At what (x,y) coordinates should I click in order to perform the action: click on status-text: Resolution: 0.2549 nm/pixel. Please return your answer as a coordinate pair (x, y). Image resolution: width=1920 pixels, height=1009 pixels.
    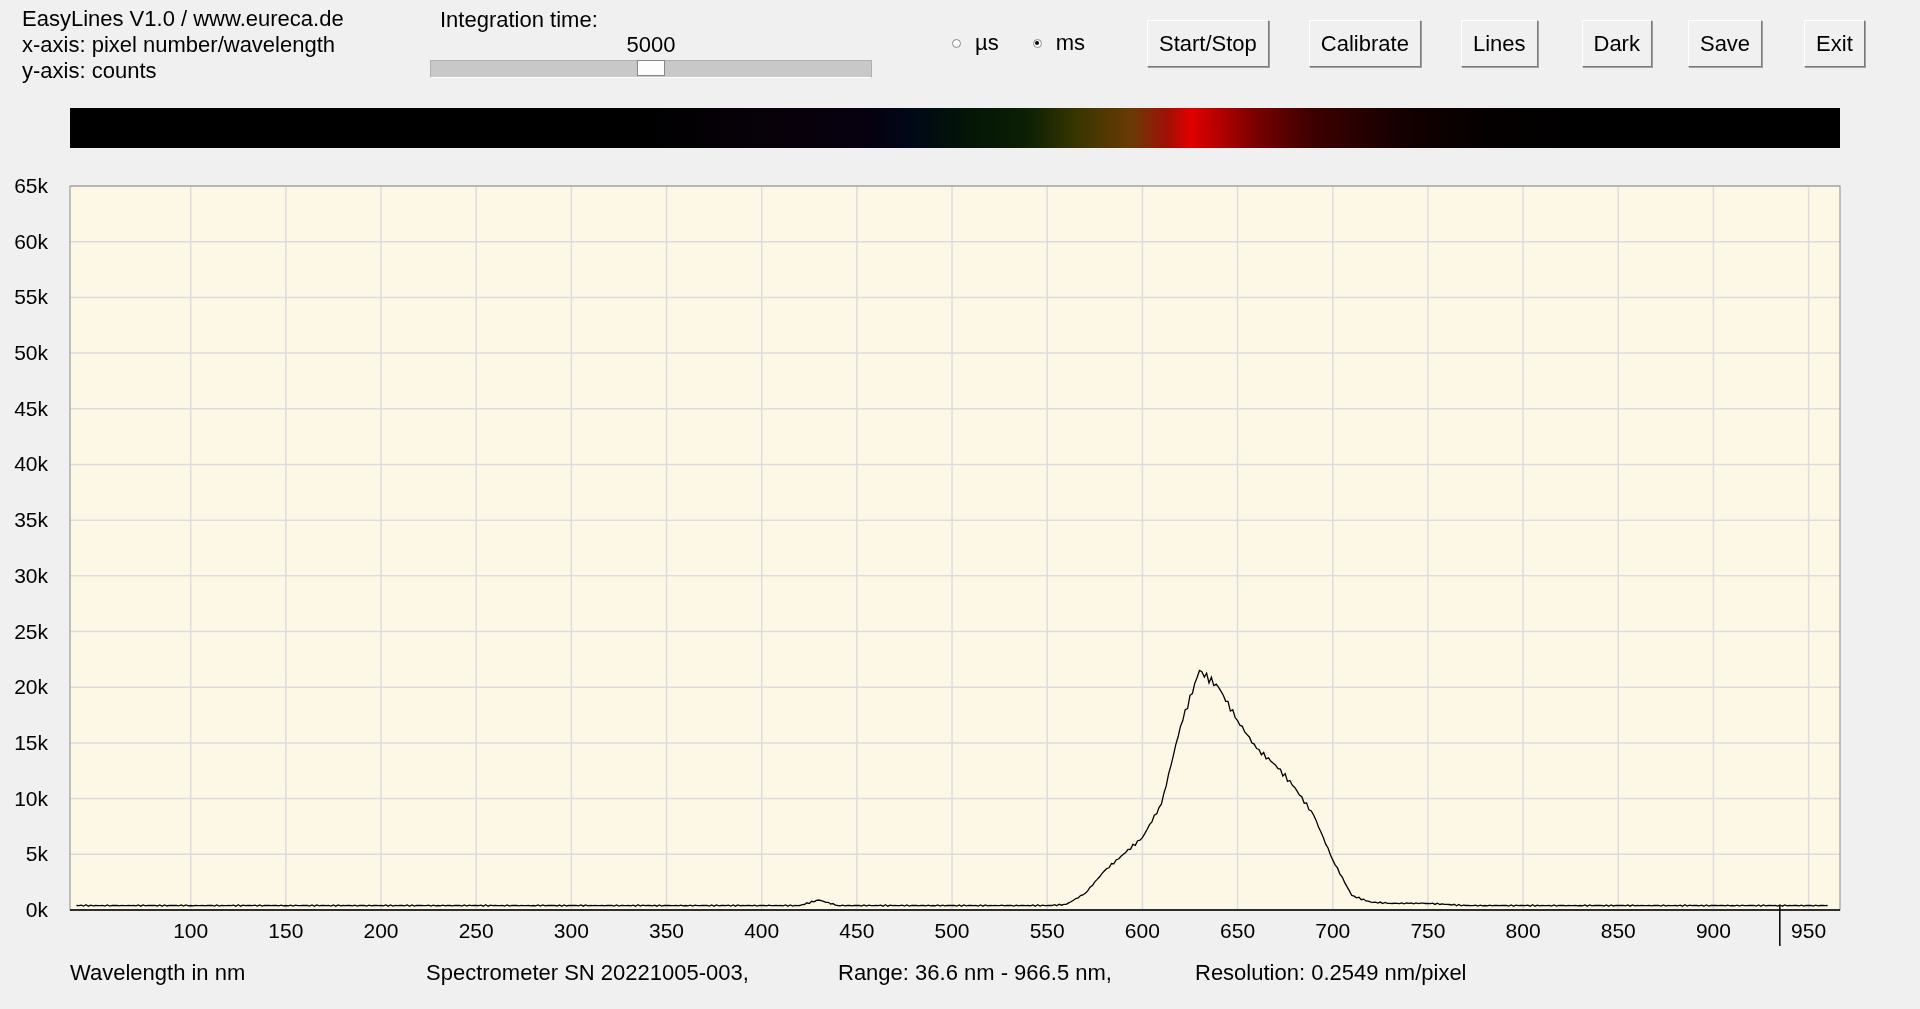
    Looking at the image, I should click on (1331, 973).